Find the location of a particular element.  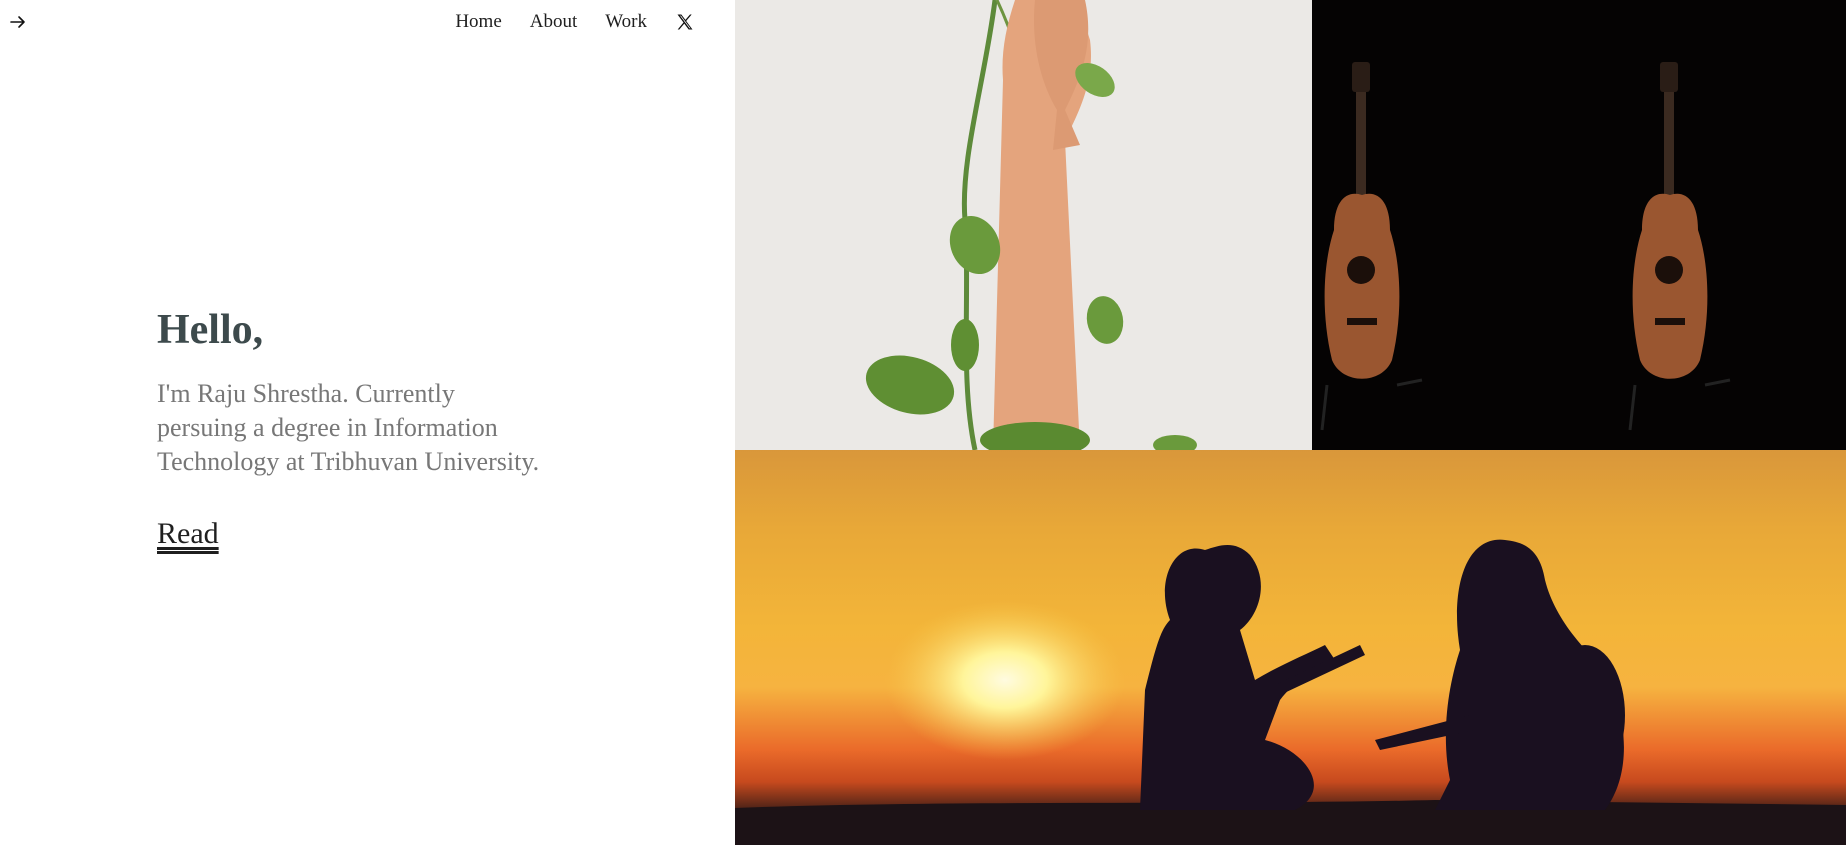

main-nav: Home About Work is located at coordinates (575, 22).